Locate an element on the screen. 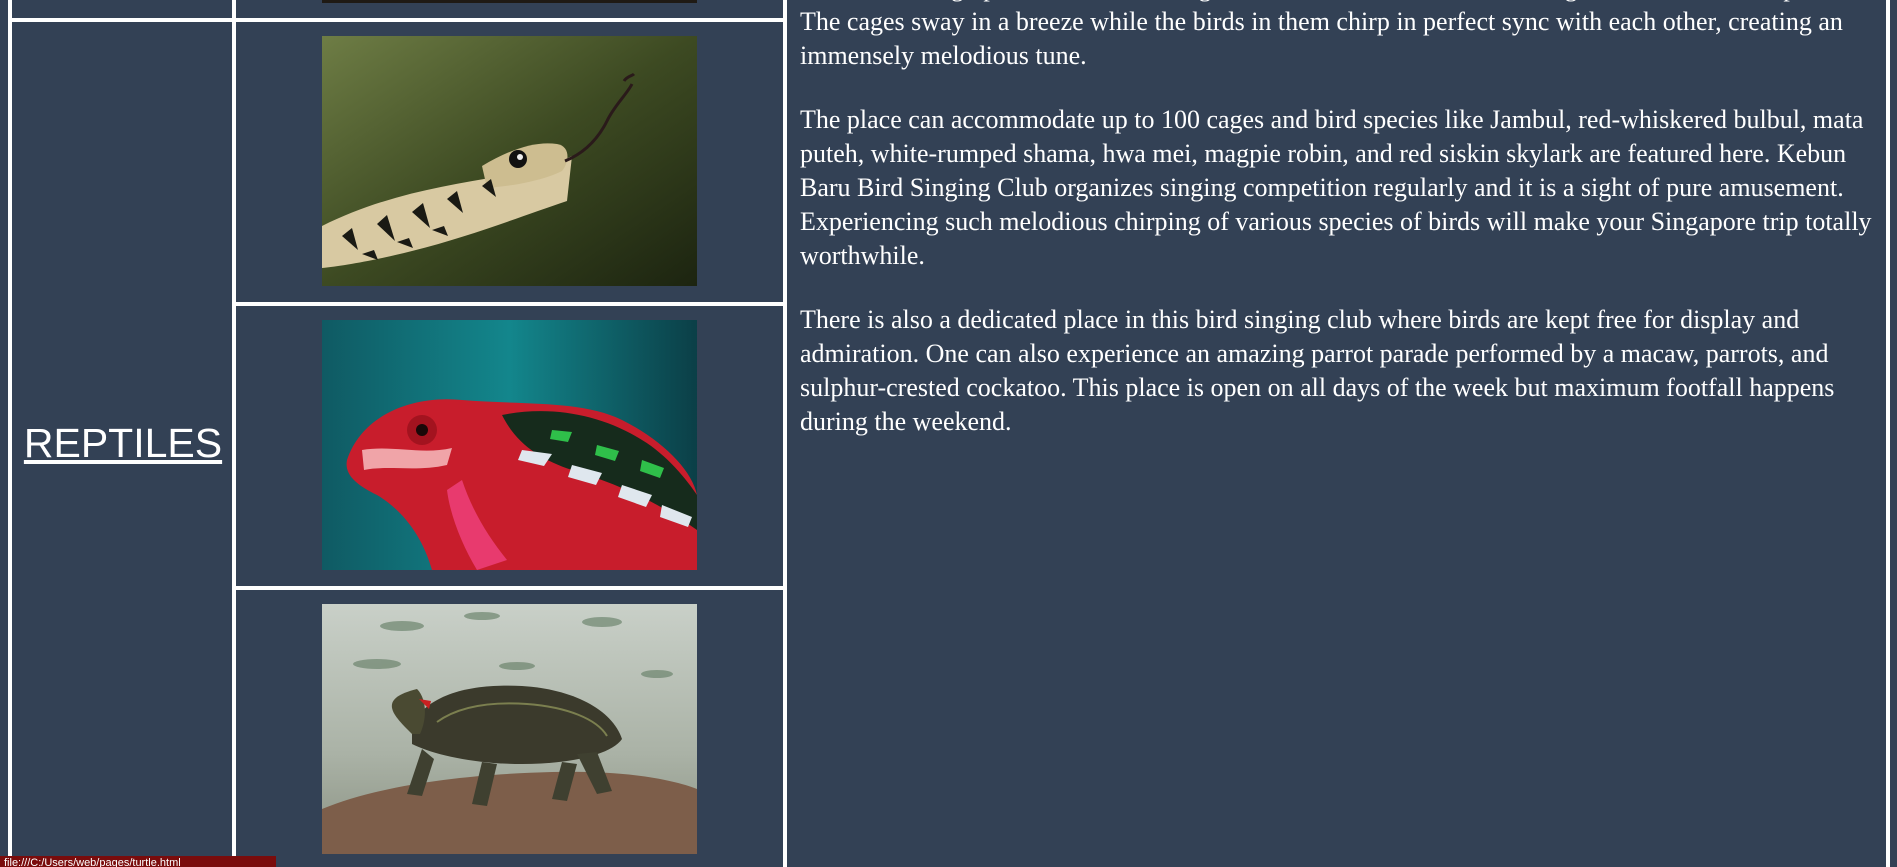 The width and height of the screenshot is (1897, 867). snake-photo is located at coordinates (509, 161).